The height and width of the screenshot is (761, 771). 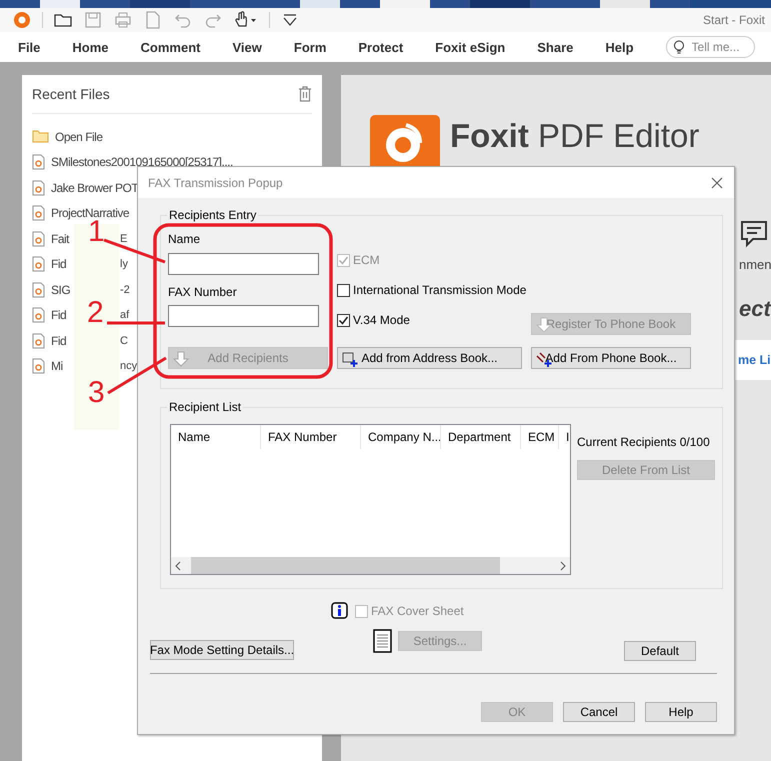 What do you see at coordinates (216, 437) in the screenshot?
I see `column-header: Name` at bounding box center [216, 437].